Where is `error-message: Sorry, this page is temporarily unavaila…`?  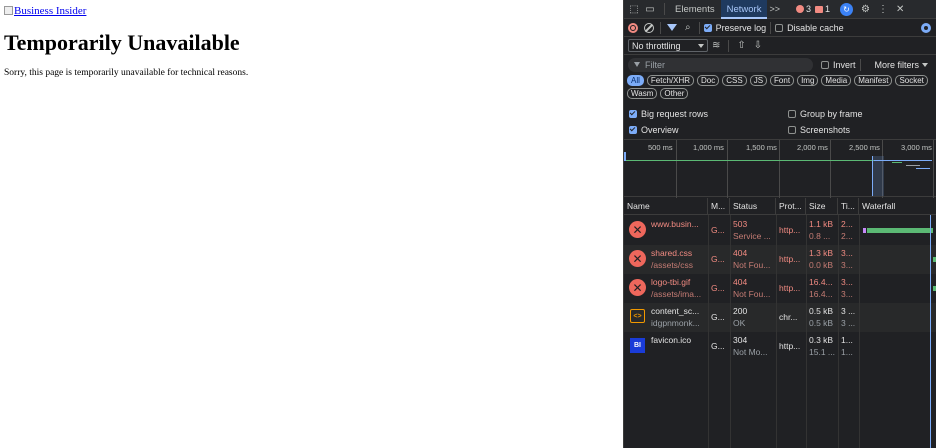 error-message: Sorry, this page is temporarily unavaila… is located at coordinates (126, 73).